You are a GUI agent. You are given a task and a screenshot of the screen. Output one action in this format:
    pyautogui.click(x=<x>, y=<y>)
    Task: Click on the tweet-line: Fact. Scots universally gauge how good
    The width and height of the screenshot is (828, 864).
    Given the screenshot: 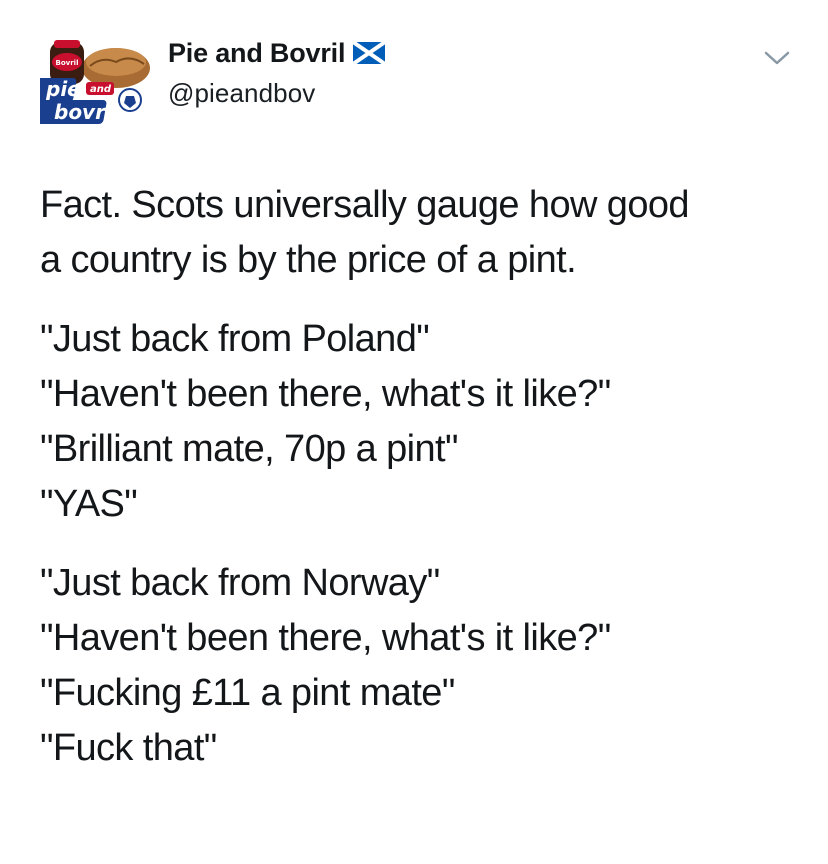 What is the action you would take?
    pyautogui.click(x=365, y=205)
    